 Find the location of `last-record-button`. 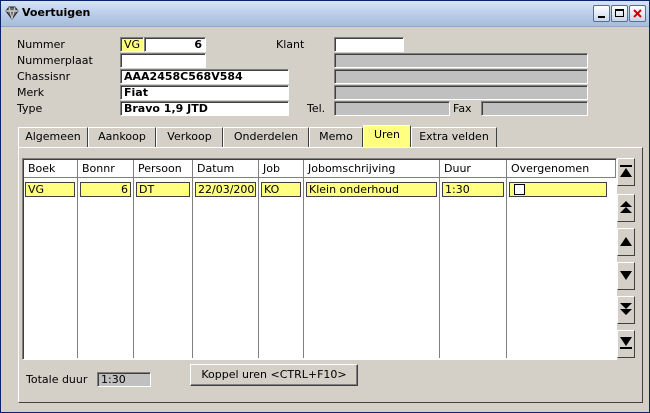

last-record-button is located at coordinates (626, 344).